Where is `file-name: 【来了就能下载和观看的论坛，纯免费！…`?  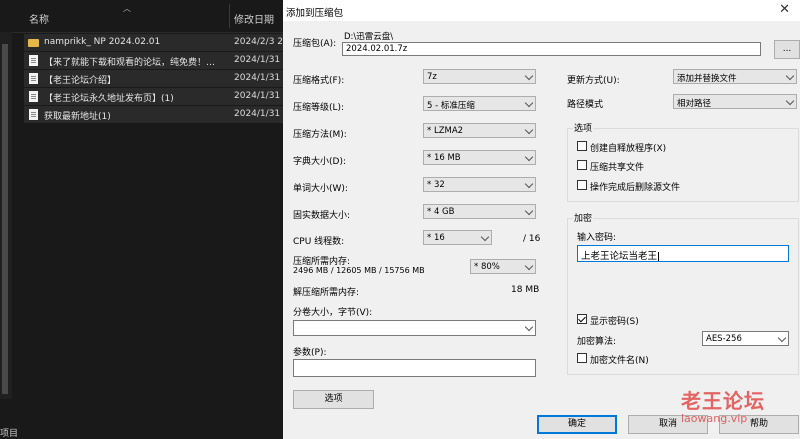 file-name: 【来了就能下载和观看的论坛，纯免费！… is located at coordinates (130, 63).